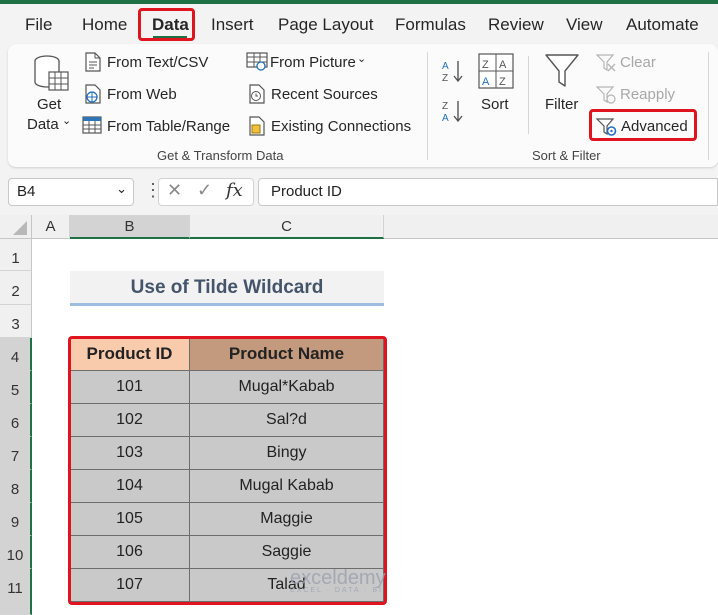 The width and height of the screenshot is (718, 615). What do you see at coordinates (16, 453) in the screenshot?
I see `row-header: 7` at bounding box center [16, 453].